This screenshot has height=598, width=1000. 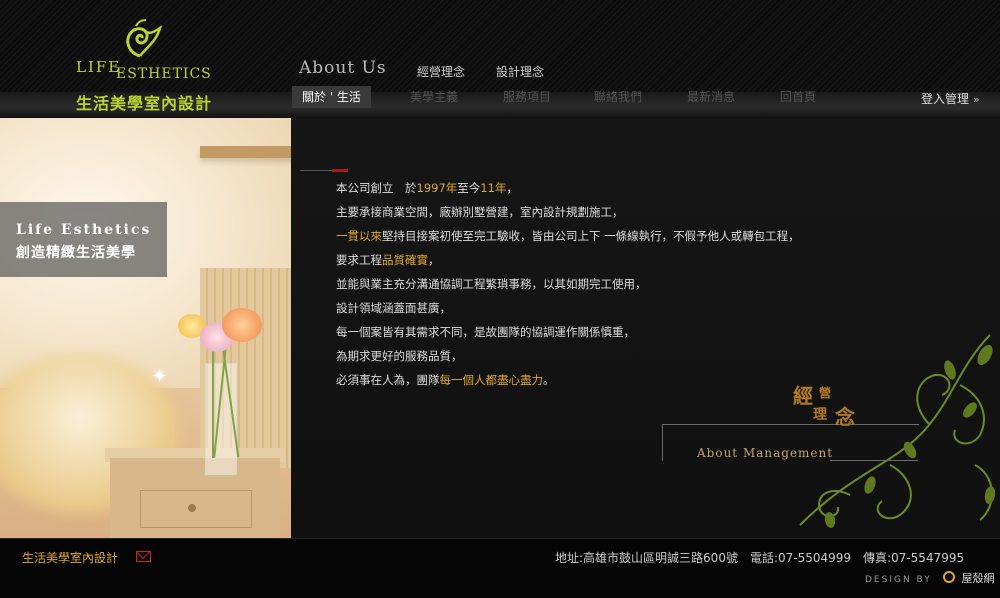 What do you see at coordinates (143, 556) in the screenshot?
I see `mail-icon` at bounding box center [143, 556].